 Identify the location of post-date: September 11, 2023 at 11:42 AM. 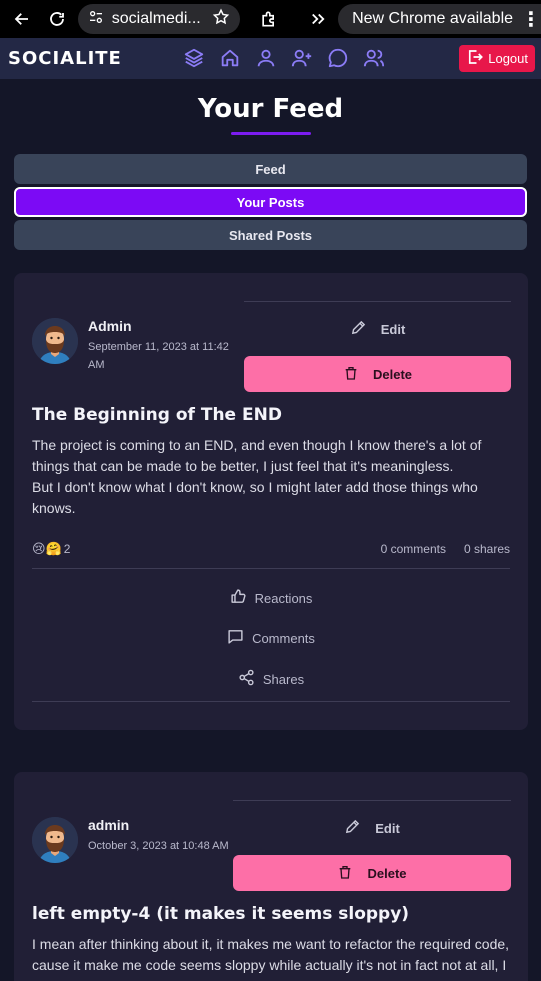
(158, 356).